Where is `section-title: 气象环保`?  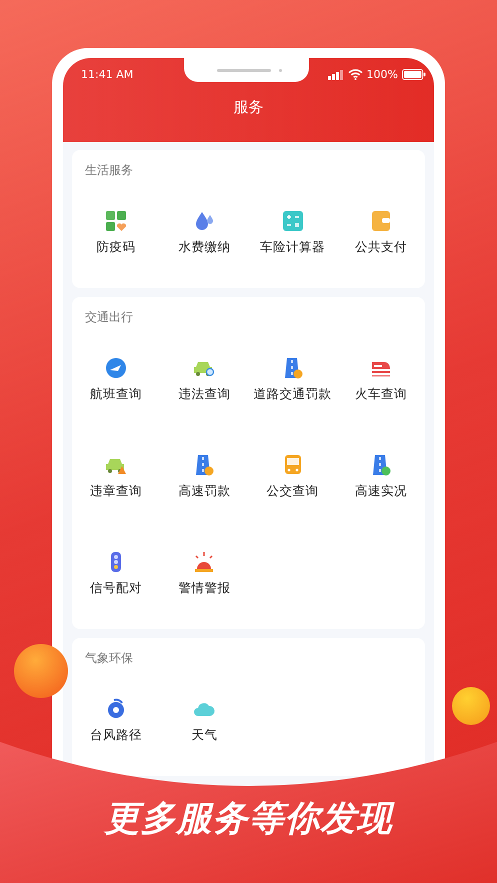 section-title: 气象环保 is located at coordinates (109, 658).